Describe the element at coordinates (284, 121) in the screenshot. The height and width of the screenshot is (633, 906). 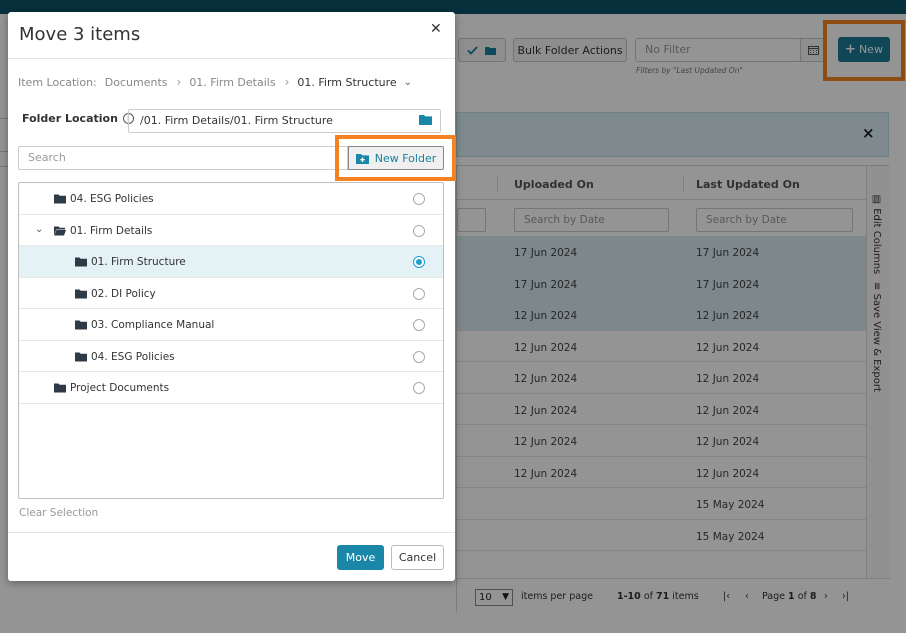
I see `folder-location-input: /01. Firm Details/01. Firm Structure` at that location.